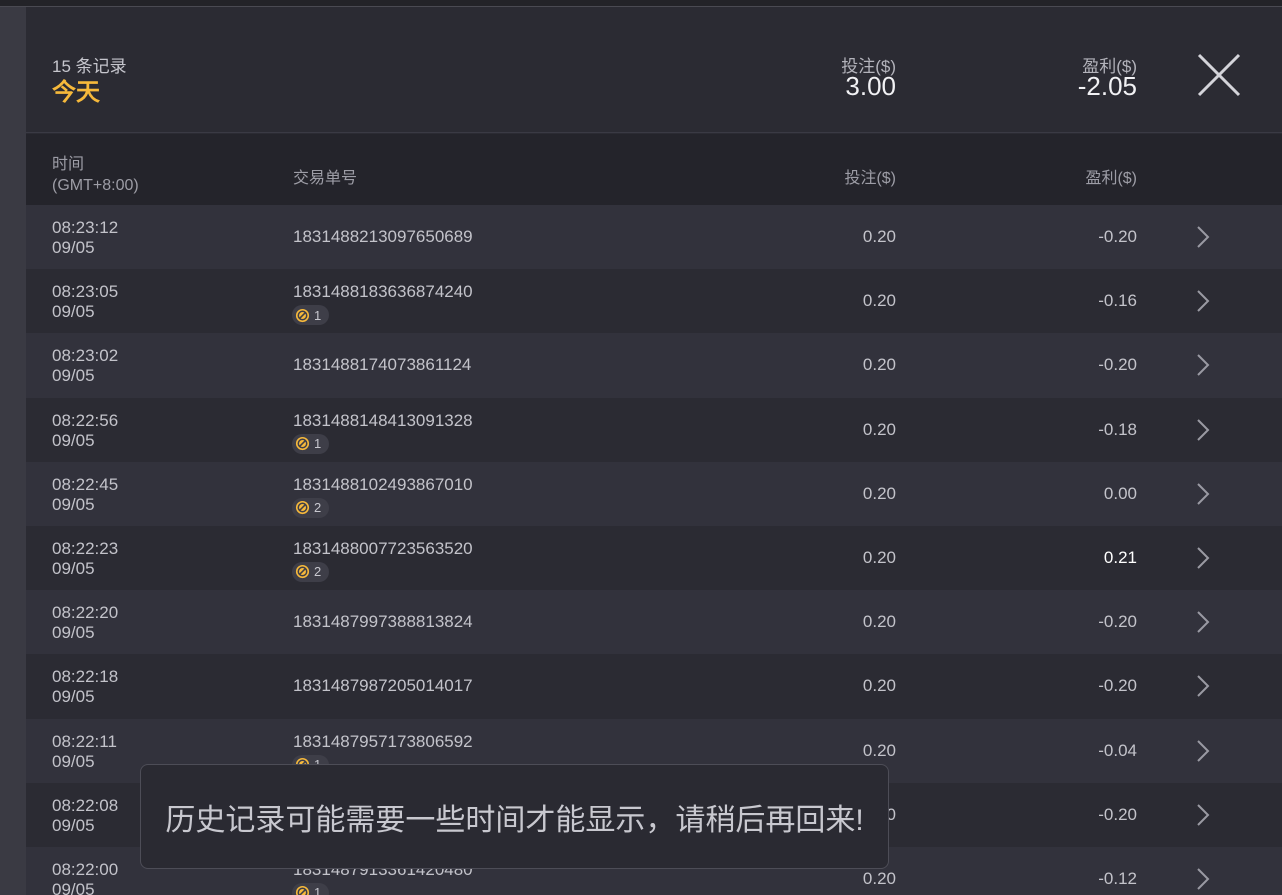  Describe the element at coordinates (383, 622) in the screenshot. I see `row-order-id: 1831487997388813824` at that location.